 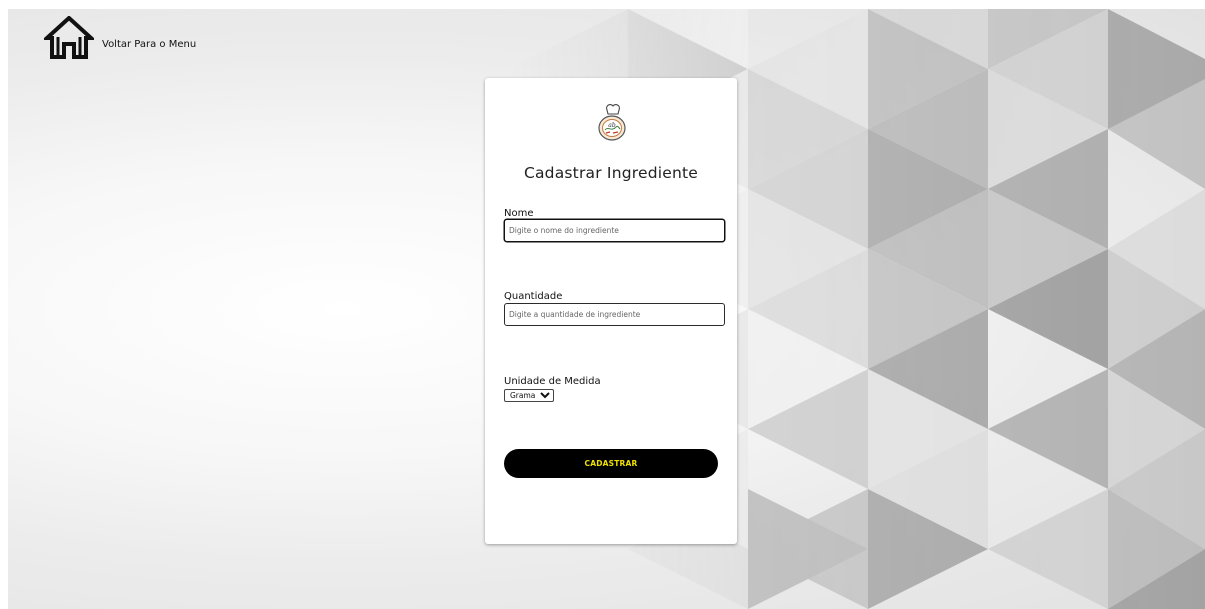 What do you see at coordinates (533, 296) in the screenshot?
I see `quantidade-label: Quantidade` at bounding box center [533, 296].